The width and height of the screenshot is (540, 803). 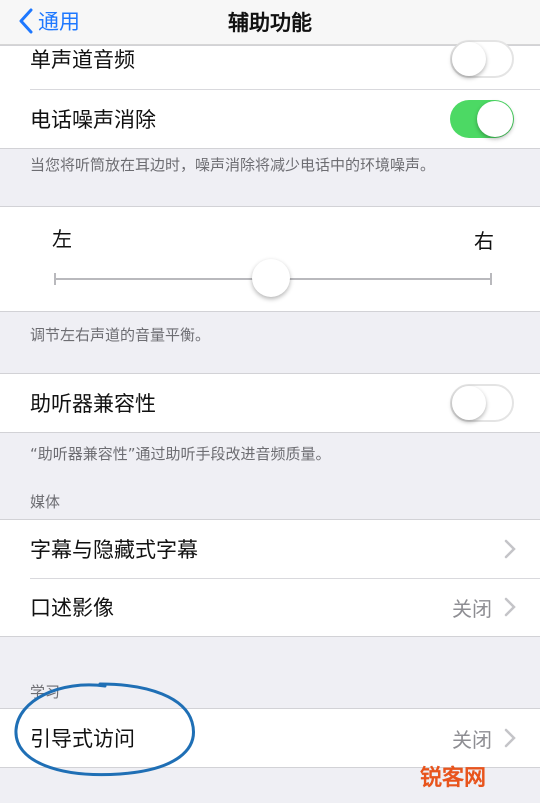 I want to click on noise-cancel-toggle, so click(x=482, y=119).